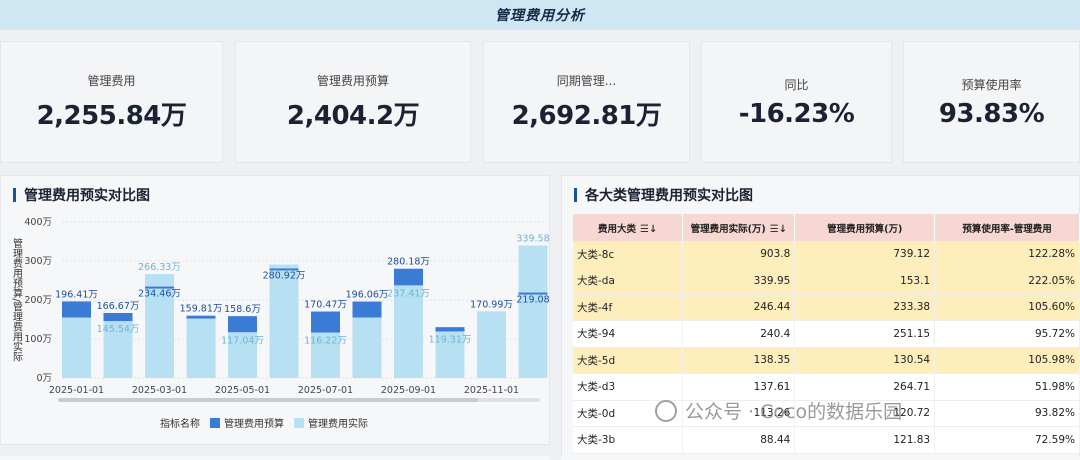 Image resolution: width=1080 pixels, height=460 pixels. Describe the element at coordinates (338, 422) in the screenshot. I see `legend-label-actual: 管理费用实际` at that location.